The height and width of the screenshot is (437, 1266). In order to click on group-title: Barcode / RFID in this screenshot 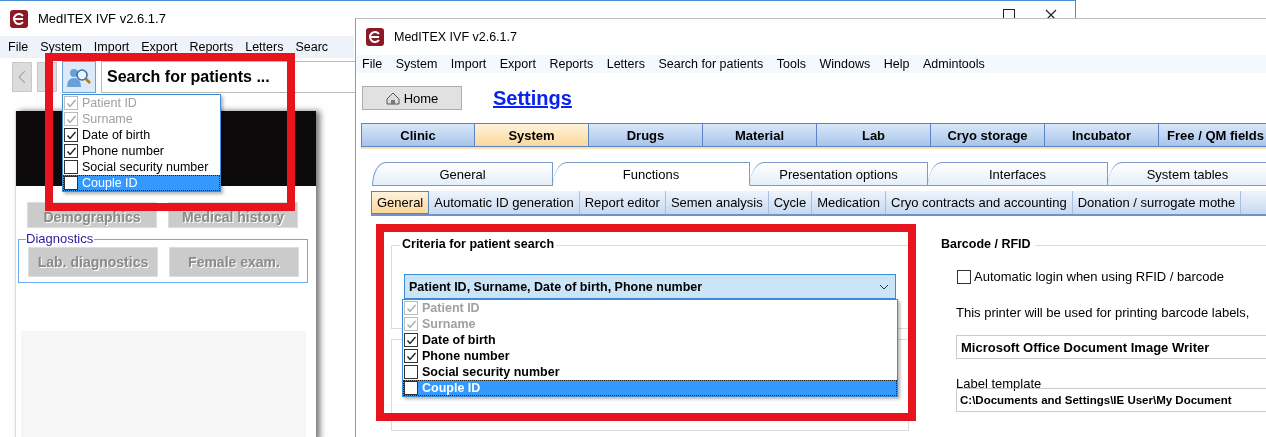, I will do `click(988, 244)`.